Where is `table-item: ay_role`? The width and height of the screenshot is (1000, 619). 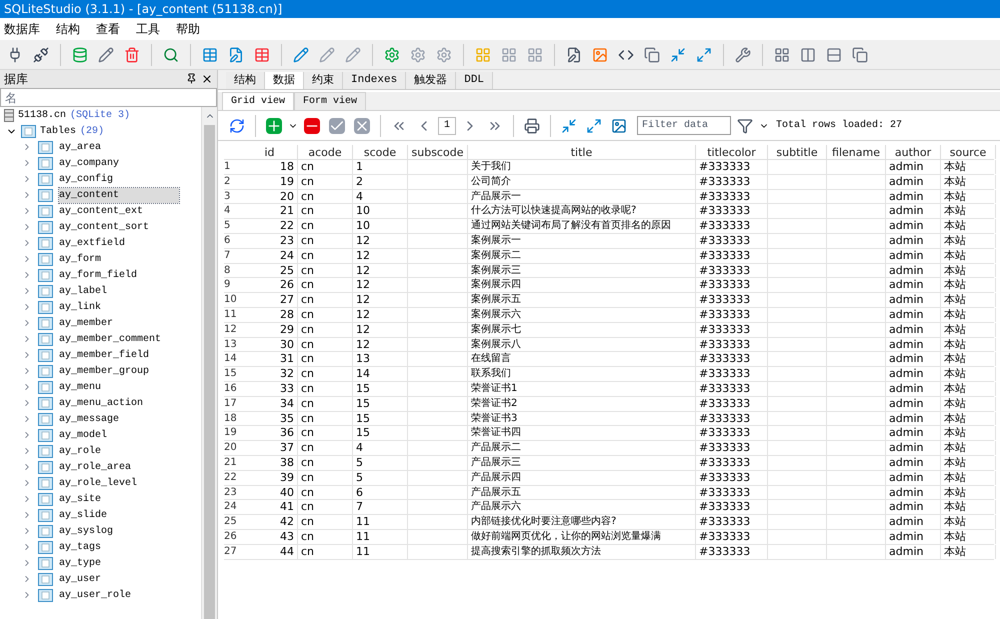 table-item: ay_role is located at coordinates (80, 451).